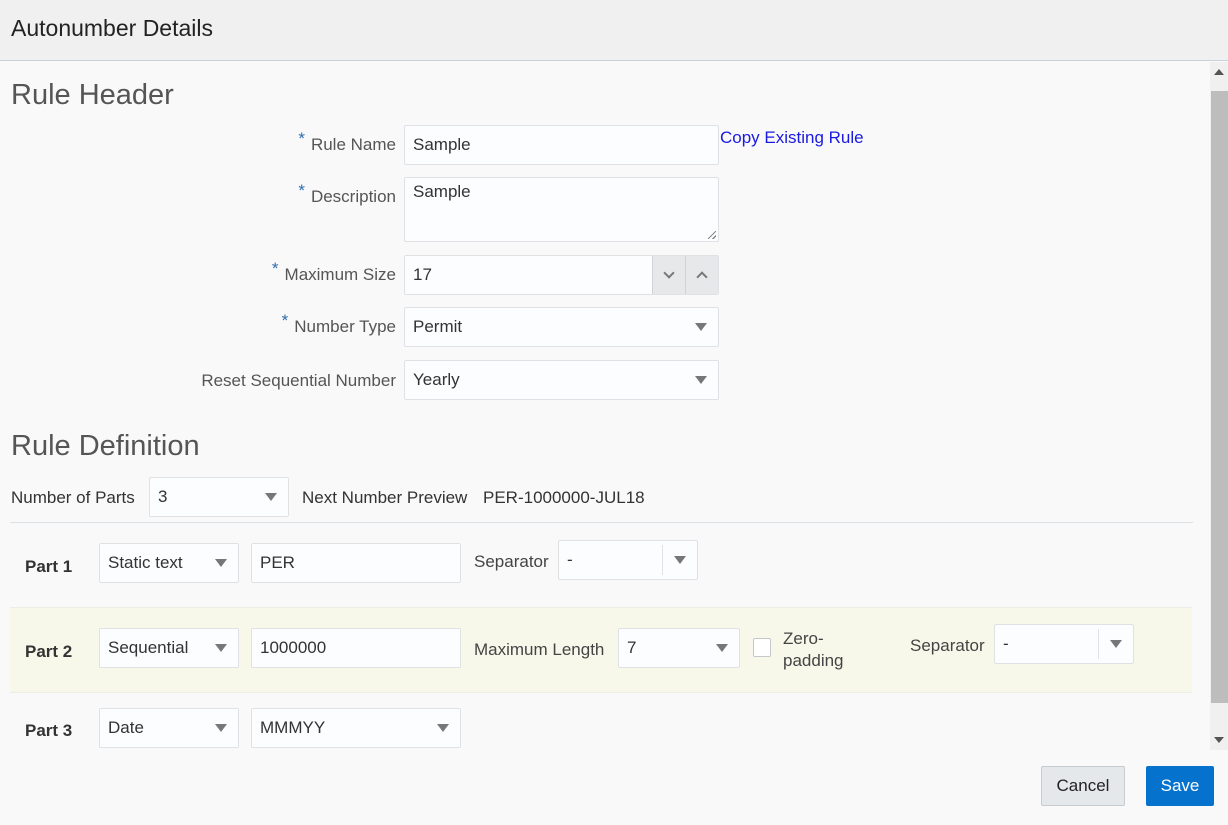 Image resolution: width=1228 pixels, height=825 pixels. Describe the element at coordinates (92, 95) in the screenshot. I see `rule-header-heading: Rule Header` at that location.